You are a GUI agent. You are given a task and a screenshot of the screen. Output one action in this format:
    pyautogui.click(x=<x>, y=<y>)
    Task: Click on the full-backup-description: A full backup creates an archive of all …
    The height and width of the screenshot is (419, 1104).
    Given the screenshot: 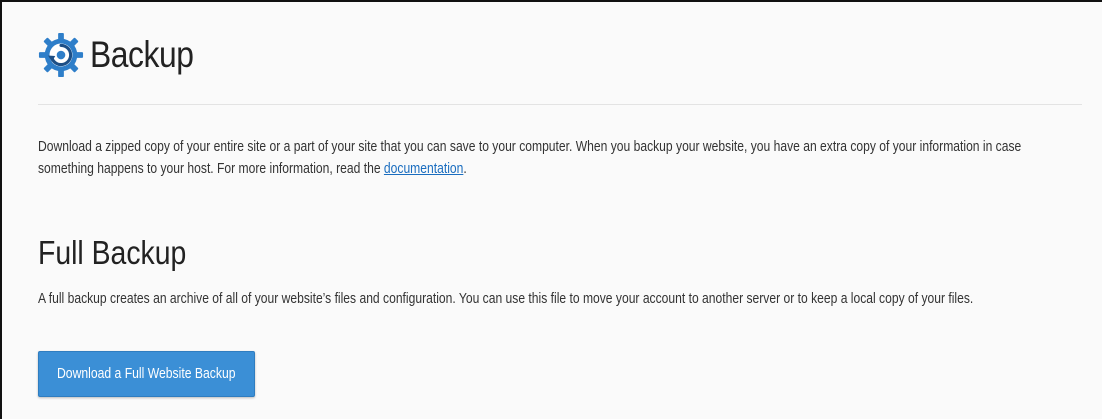 What is the action you would take?
    pyautogui.click(x=506, y=299)
    